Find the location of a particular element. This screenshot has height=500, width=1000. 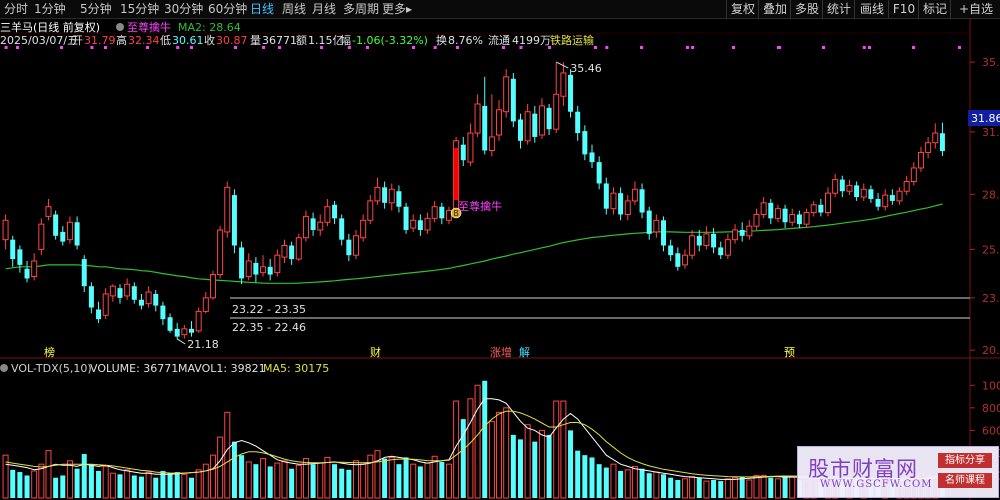

price-axis-label: 35. is located at coordinates (991, 62).